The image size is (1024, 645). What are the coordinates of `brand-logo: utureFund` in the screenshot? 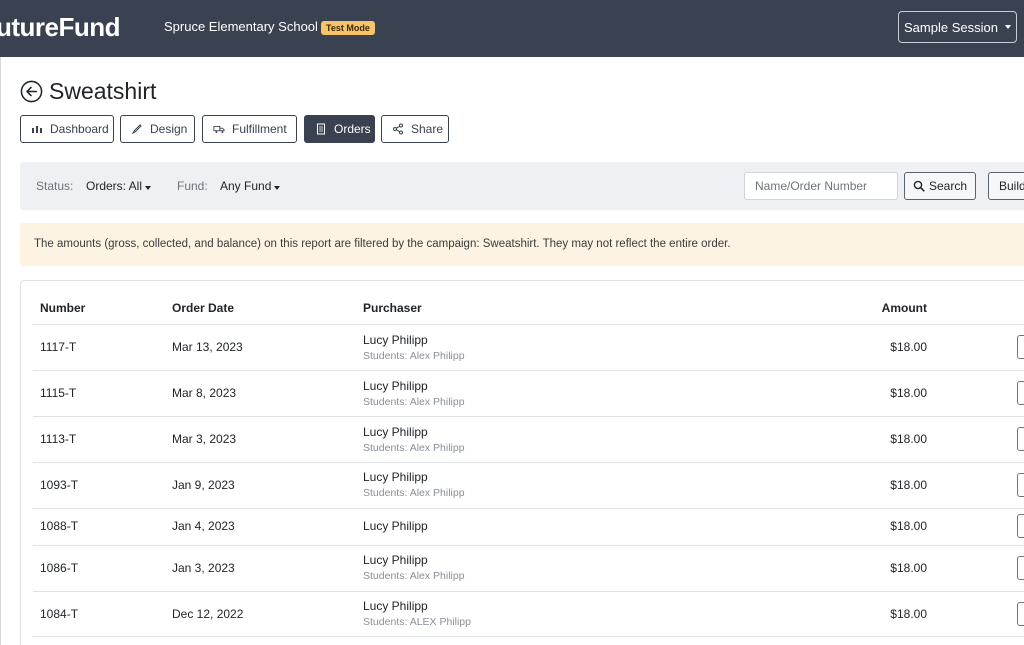 It's located at (60, 27).